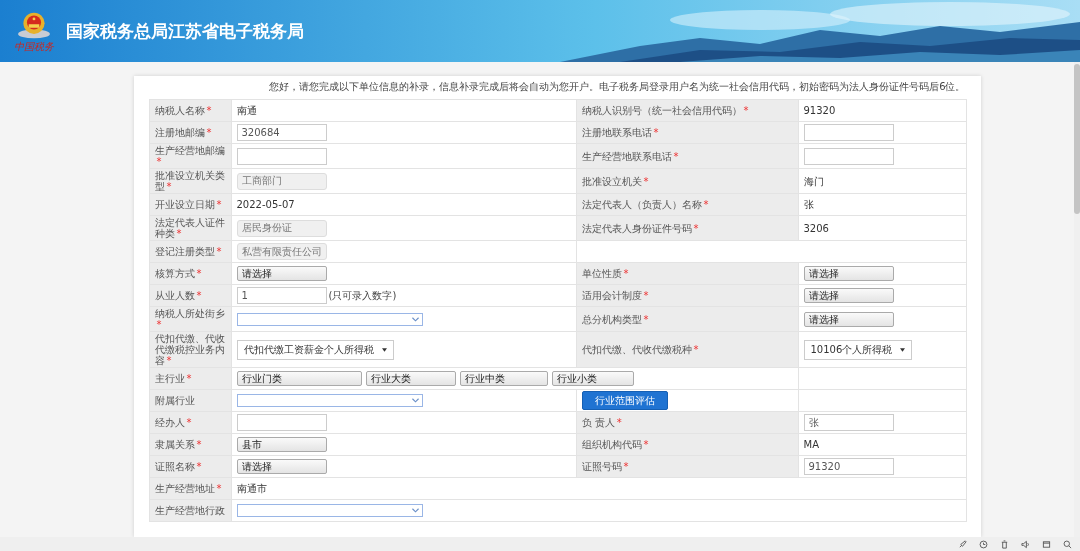 The width and height of the screenshot is (1080, 551). I want to click on hint-text: (只可录入数字), so click(362, 295).